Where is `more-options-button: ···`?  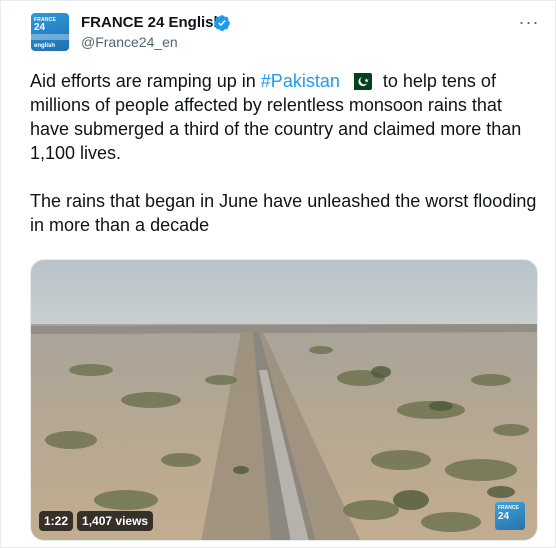
more-options-button: ··· is located at coordinates (529, 24).